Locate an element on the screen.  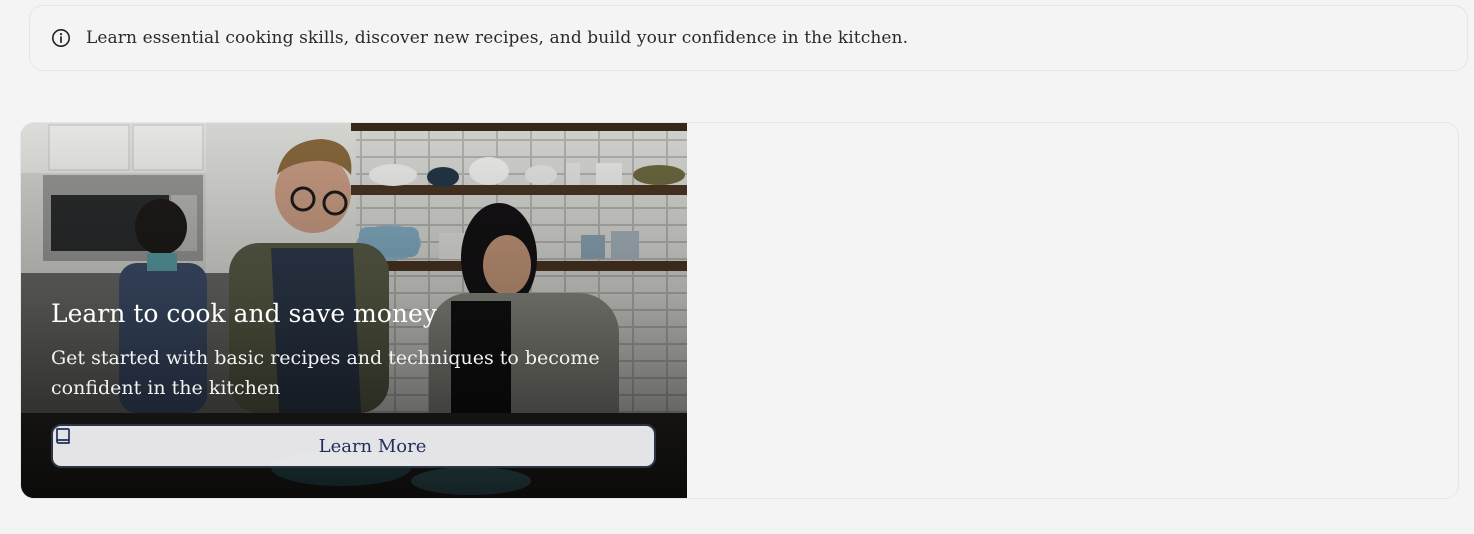
learn-more-button: Learn More is located at coordinates (353, 446).